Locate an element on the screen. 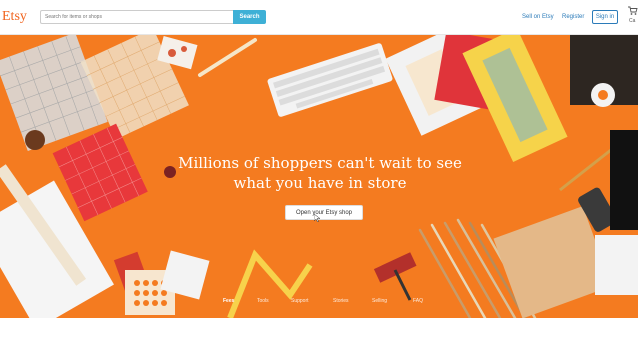 This screenshot has width=638, height=358. cursor-icon is located at coordinates (317, 218).